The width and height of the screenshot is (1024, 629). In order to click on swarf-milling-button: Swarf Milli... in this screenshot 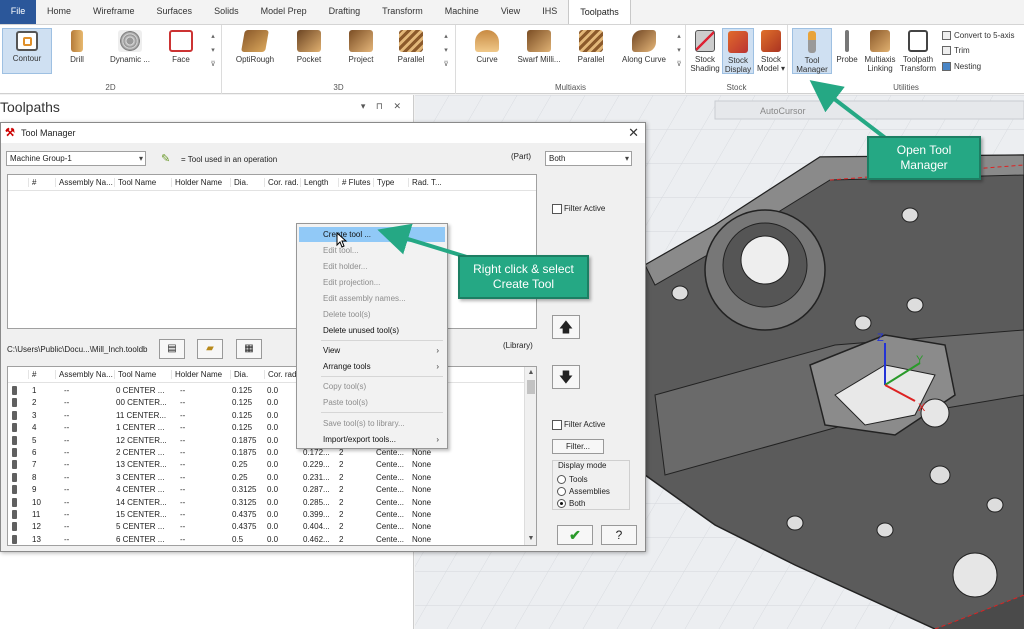, I will do `click(539, 51)`.